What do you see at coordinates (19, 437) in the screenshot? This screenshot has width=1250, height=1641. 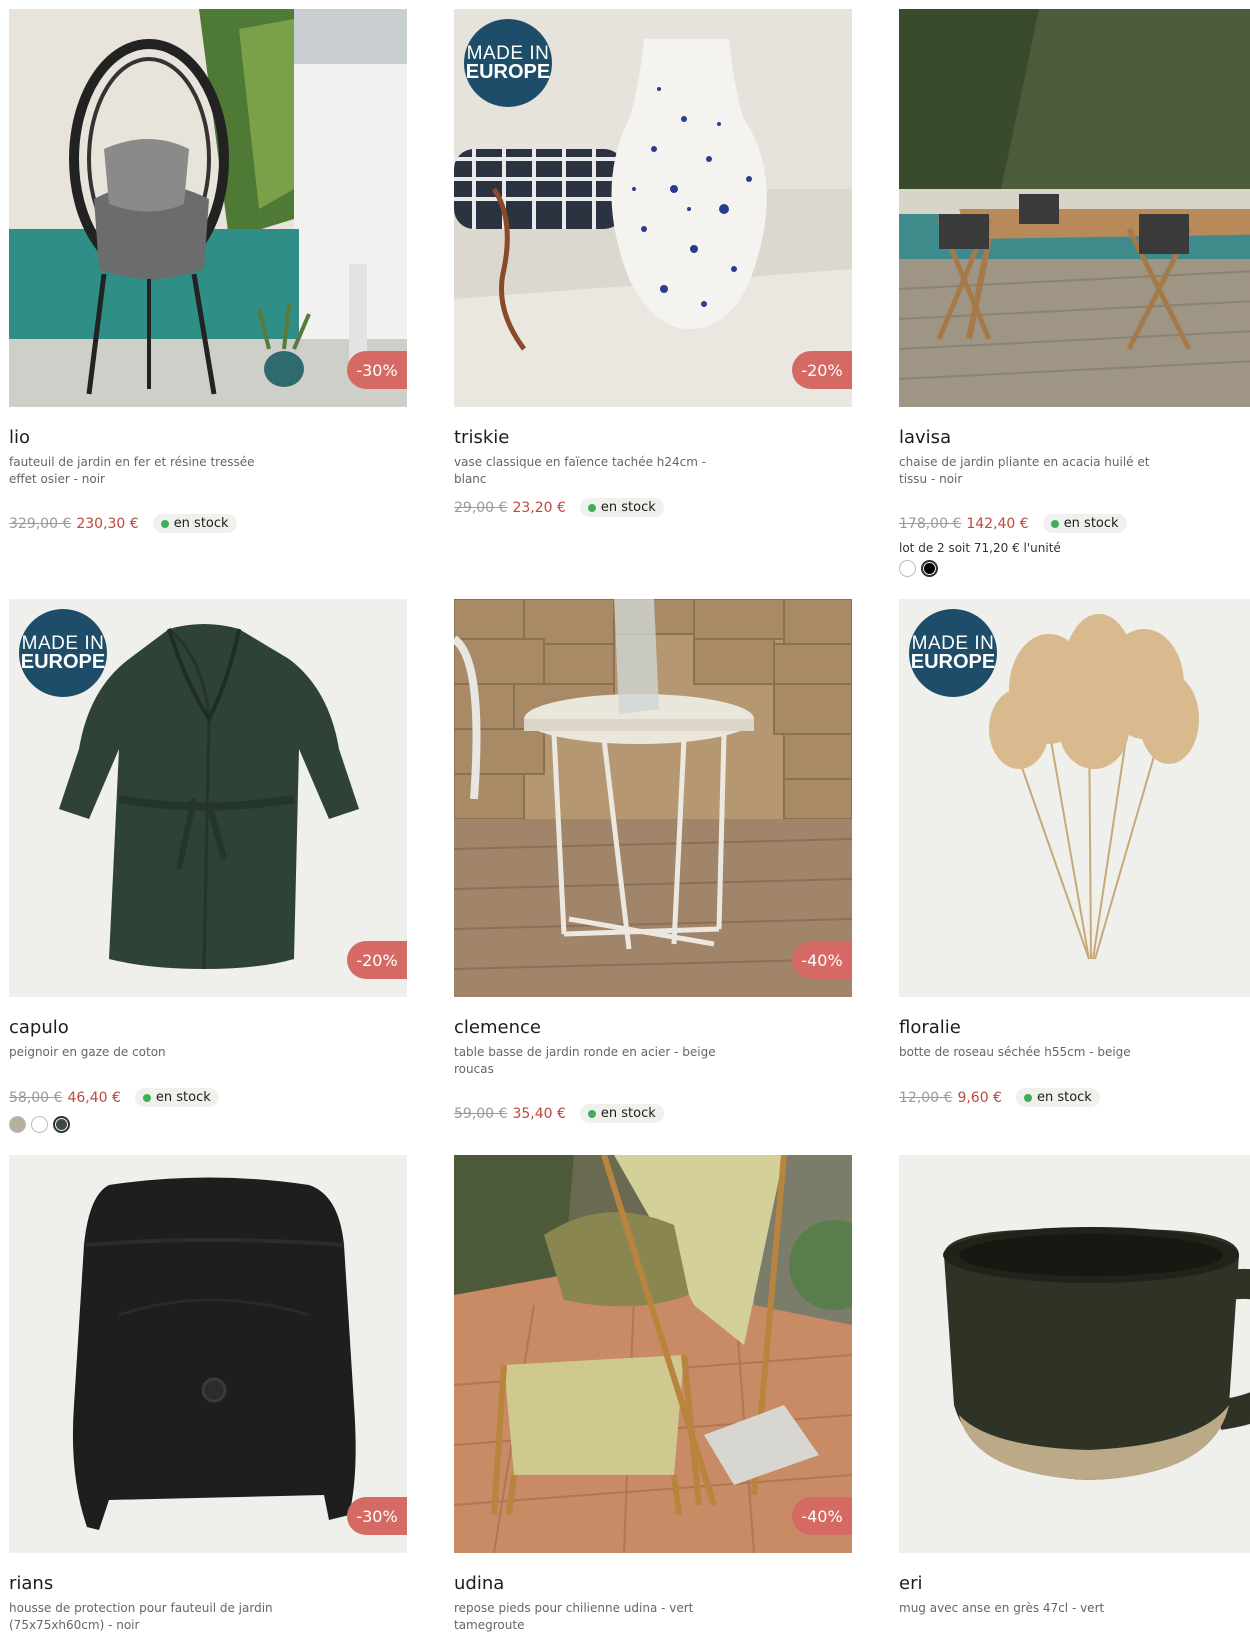 I see `product-name: lio` at bounding box center [19, 437].